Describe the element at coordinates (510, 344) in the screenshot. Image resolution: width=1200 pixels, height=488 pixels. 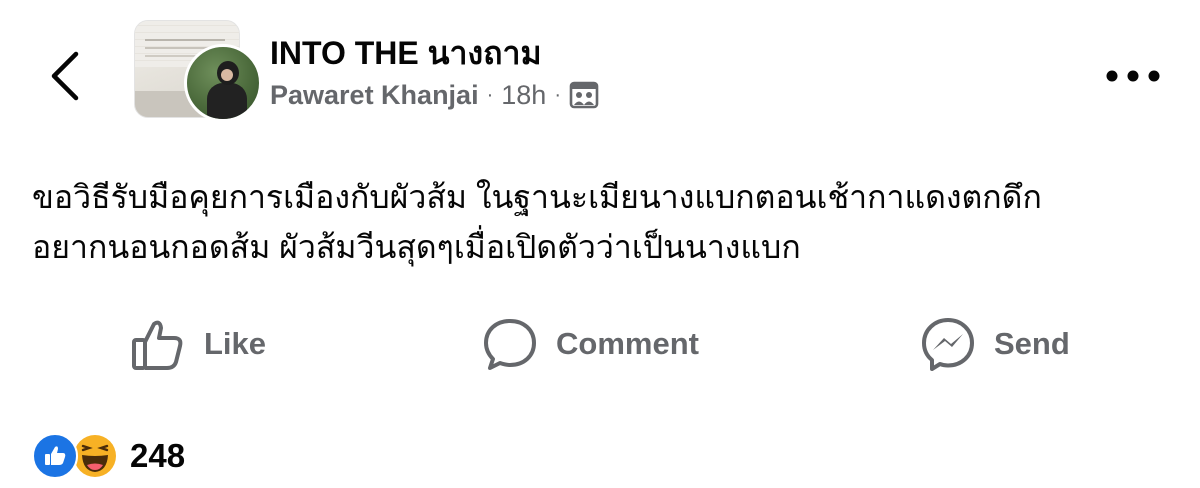
I see `comment-bubble-icon` at that location.